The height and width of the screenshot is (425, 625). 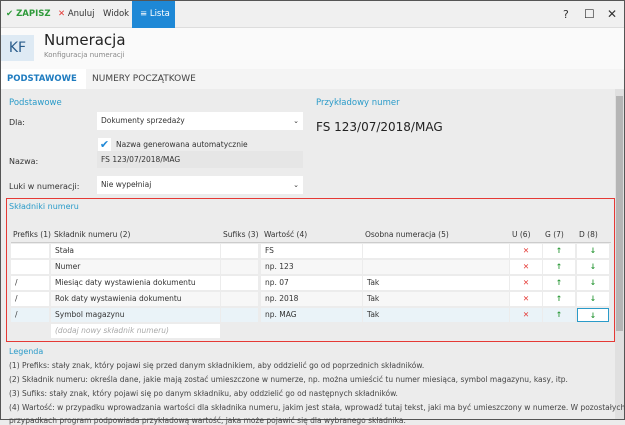 What do you see at coordinates (135, 299) in the screenshot?
I see `cell-name: Rok daty wystawienia dokumentu` at bounding box center [135, 299].